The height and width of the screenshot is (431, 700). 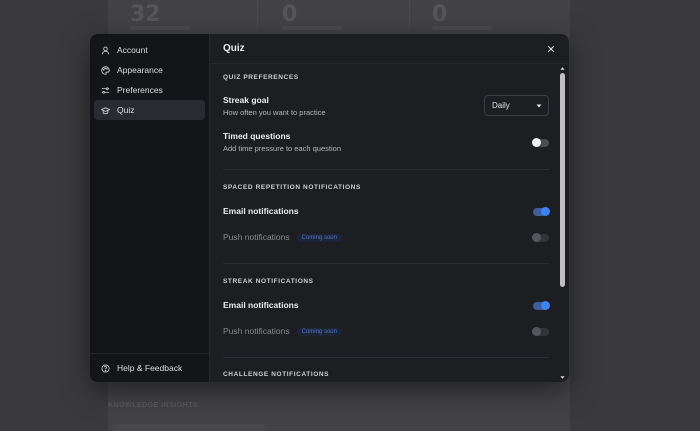 What do you see at coordinates (132, 50) in the screenshot?
I see `sidebar-item-label: Account` at bounding box center [132, 50].